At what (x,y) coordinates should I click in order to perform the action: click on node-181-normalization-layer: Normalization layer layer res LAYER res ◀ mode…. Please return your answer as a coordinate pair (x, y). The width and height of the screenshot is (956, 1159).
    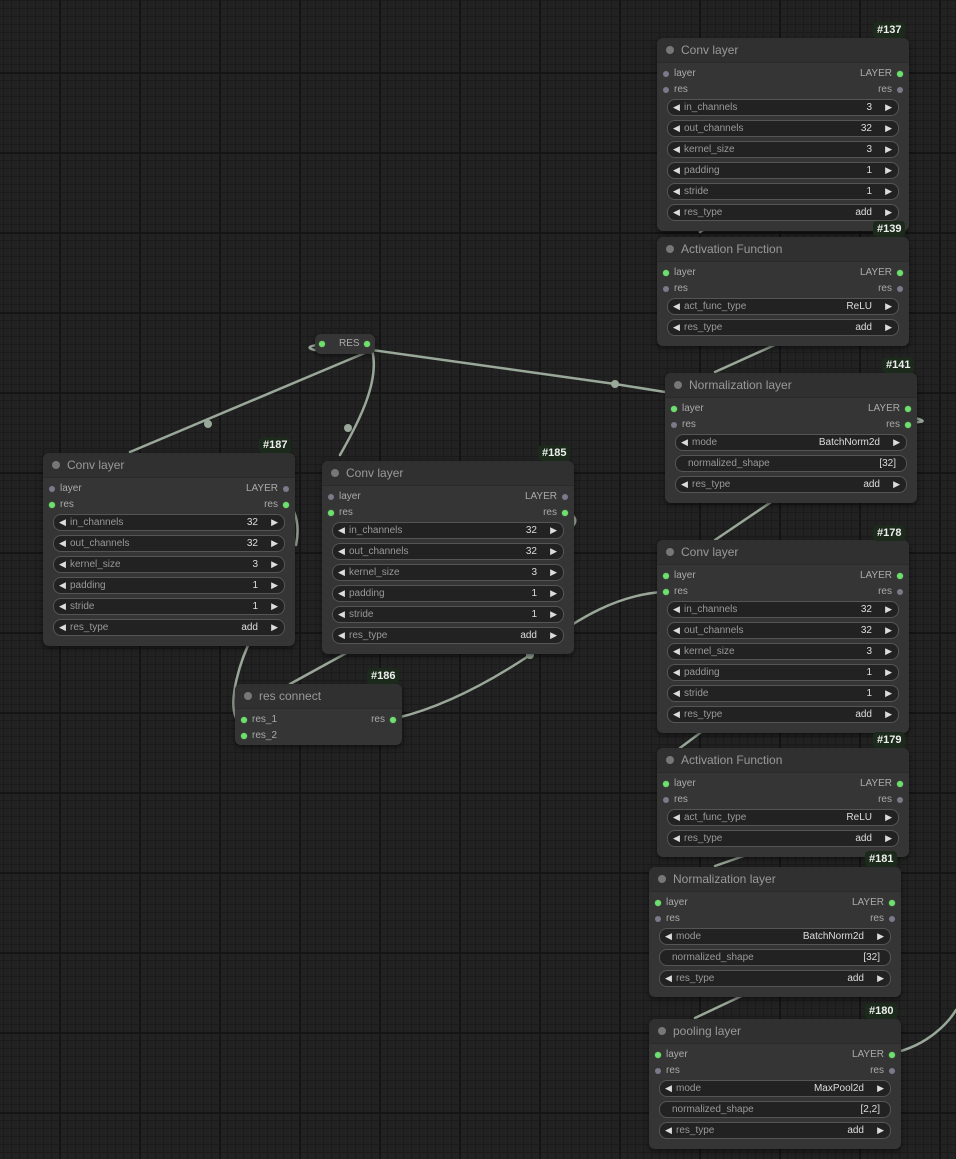
    Looking at the image, I should click on (775, 932).